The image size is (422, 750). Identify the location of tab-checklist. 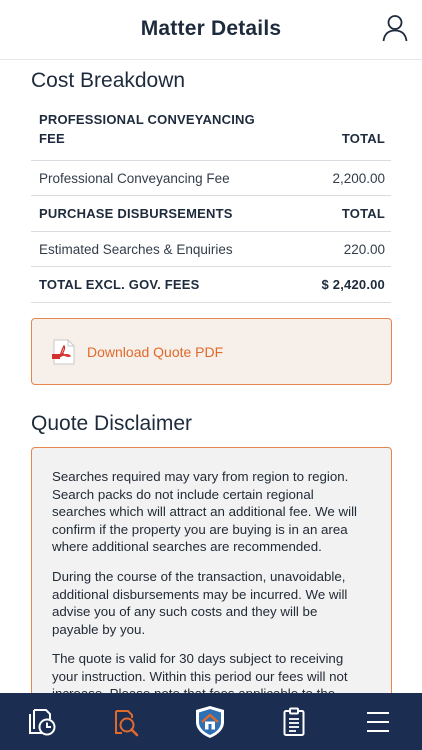
(294, 721).